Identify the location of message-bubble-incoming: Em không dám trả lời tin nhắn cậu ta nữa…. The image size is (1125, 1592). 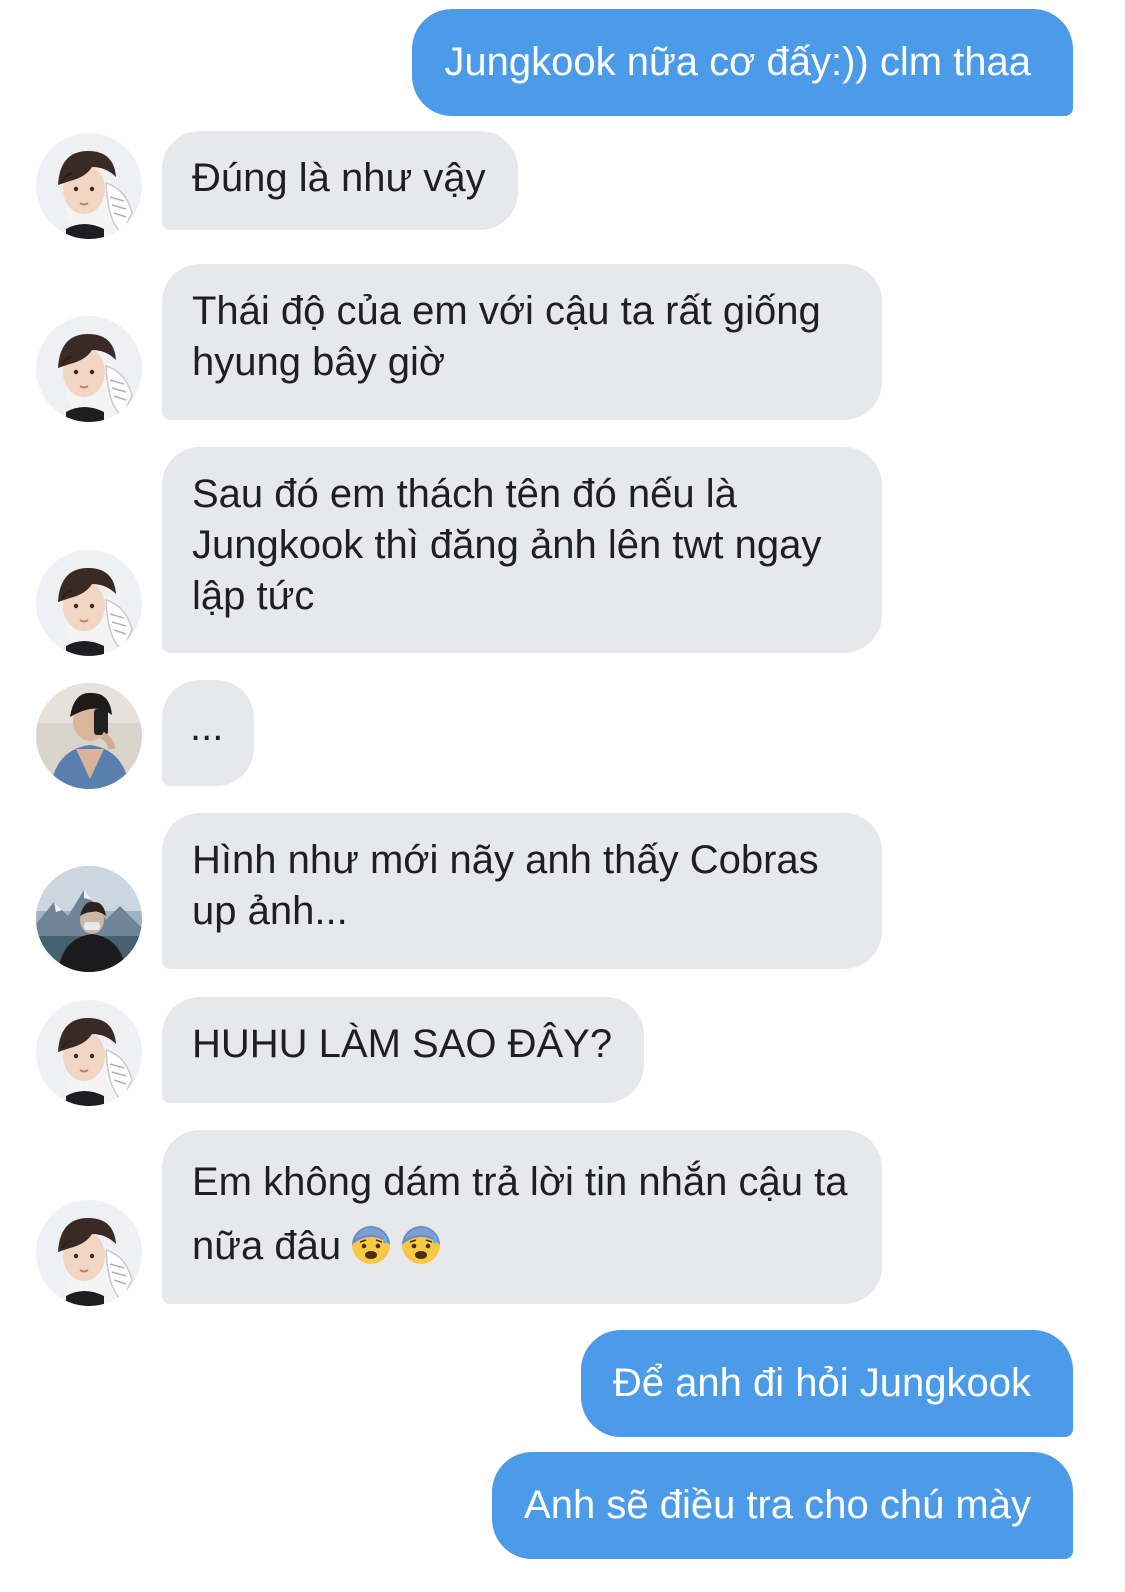
(522, 1217).